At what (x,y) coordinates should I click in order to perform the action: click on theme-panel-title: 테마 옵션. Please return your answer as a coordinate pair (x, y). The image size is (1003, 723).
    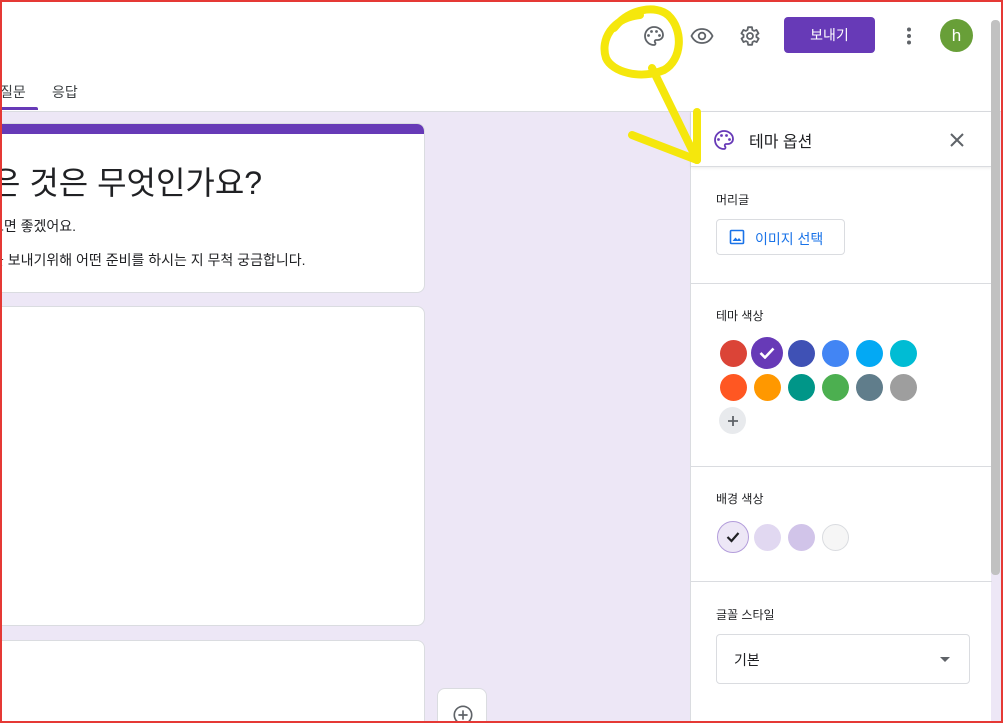
    Looking at the image, I should click on (781, 142).